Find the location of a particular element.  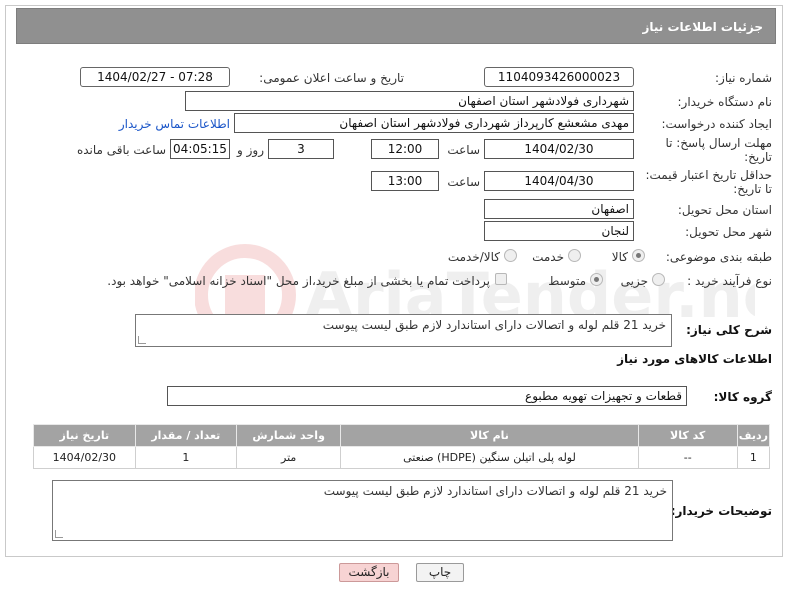

province-label: استان محل تحویل: is located at coordinates (724, 210).